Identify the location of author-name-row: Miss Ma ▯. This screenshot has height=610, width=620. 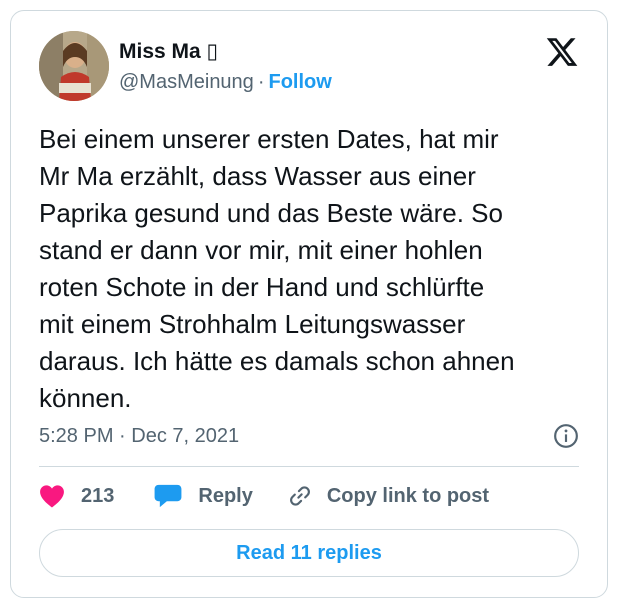
(168, 52).